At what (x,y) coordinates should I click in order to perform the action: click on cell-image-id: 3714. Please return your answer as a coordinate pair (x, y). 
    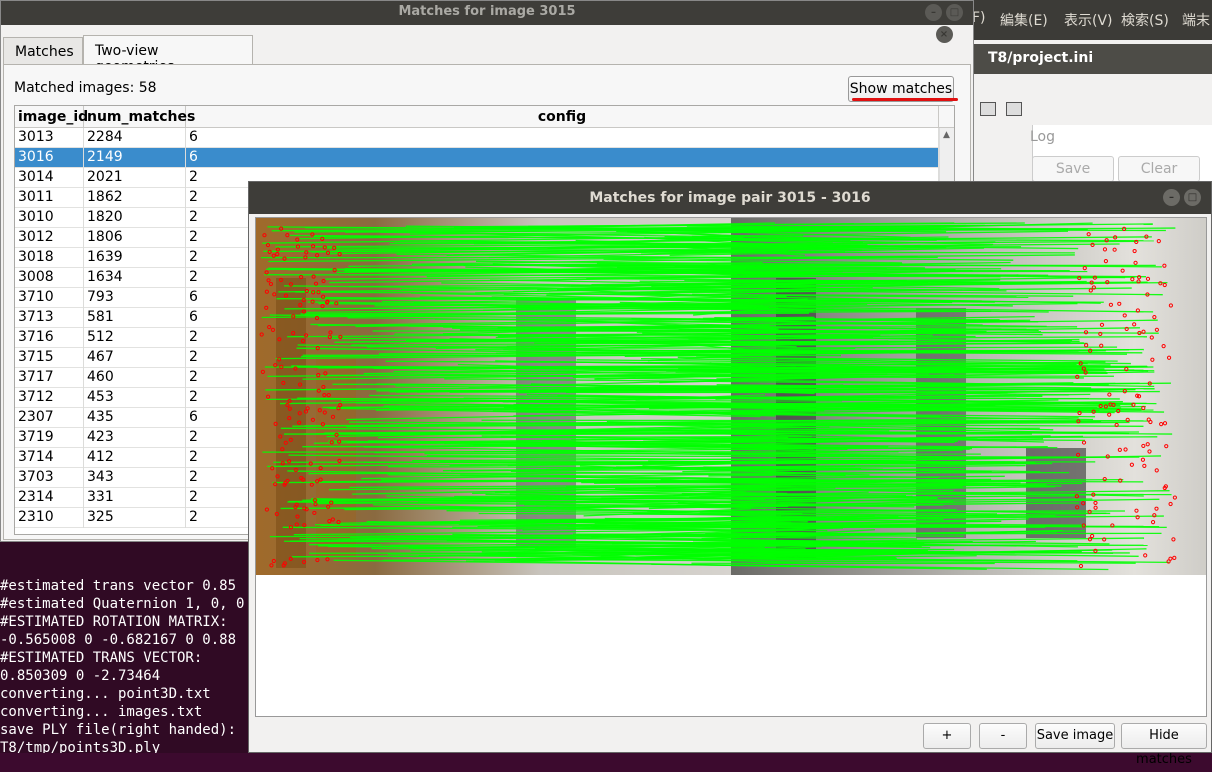
    Looking at the image, I should click on (49, 458).